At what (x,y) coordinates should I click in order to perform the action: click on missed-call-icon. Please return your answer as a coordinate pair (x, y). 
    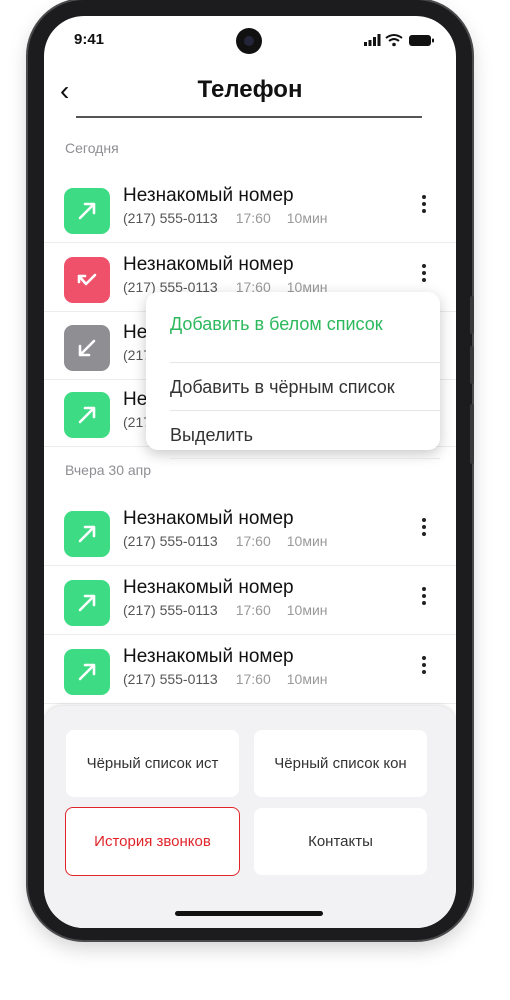
    Looking at the image, I should click on (87, 279).